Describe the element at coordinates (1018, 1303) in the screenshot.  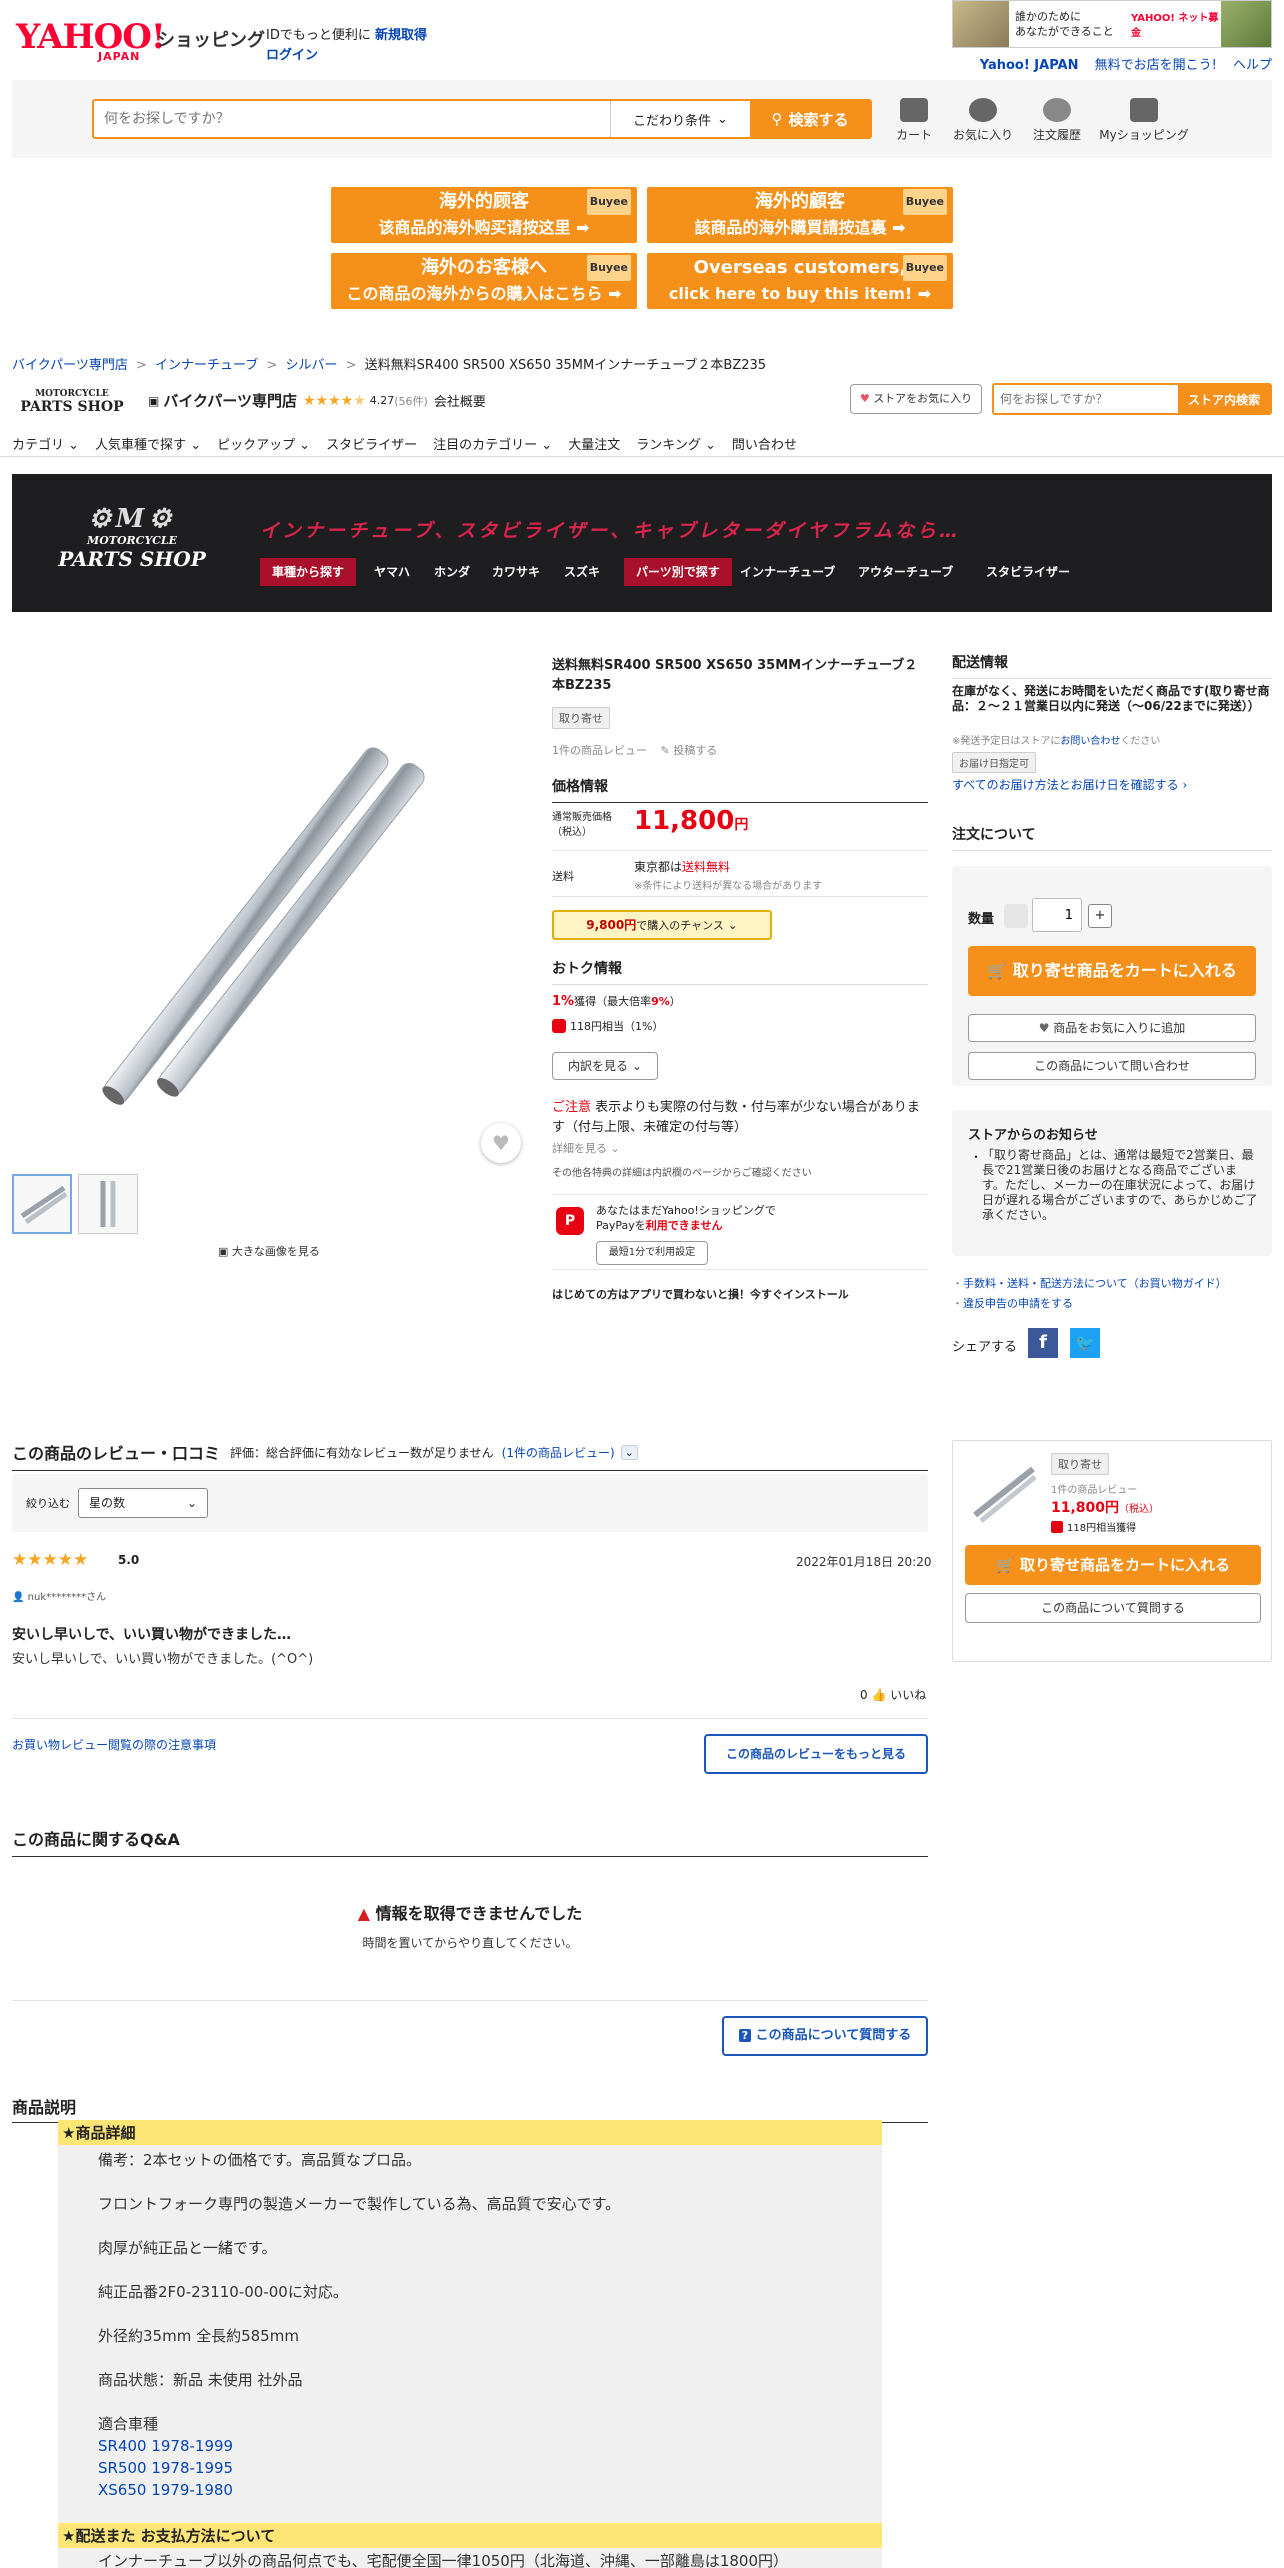
I see `report-violation-link: 違反申告の申請をする` at that location.